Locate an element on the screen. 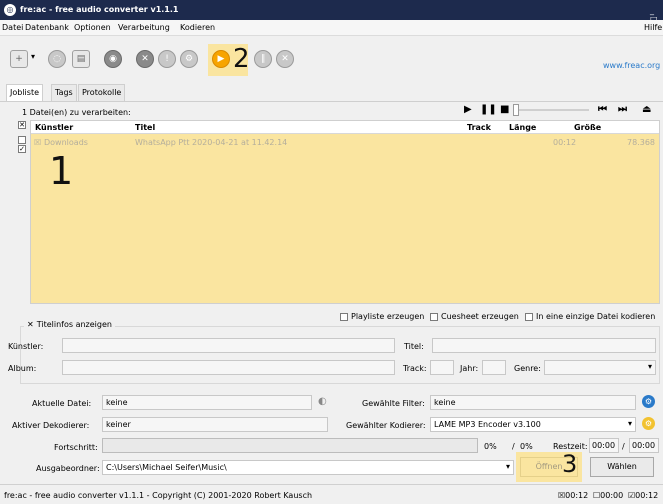  column-artist: Künstler is located at coordinates (54, 127).